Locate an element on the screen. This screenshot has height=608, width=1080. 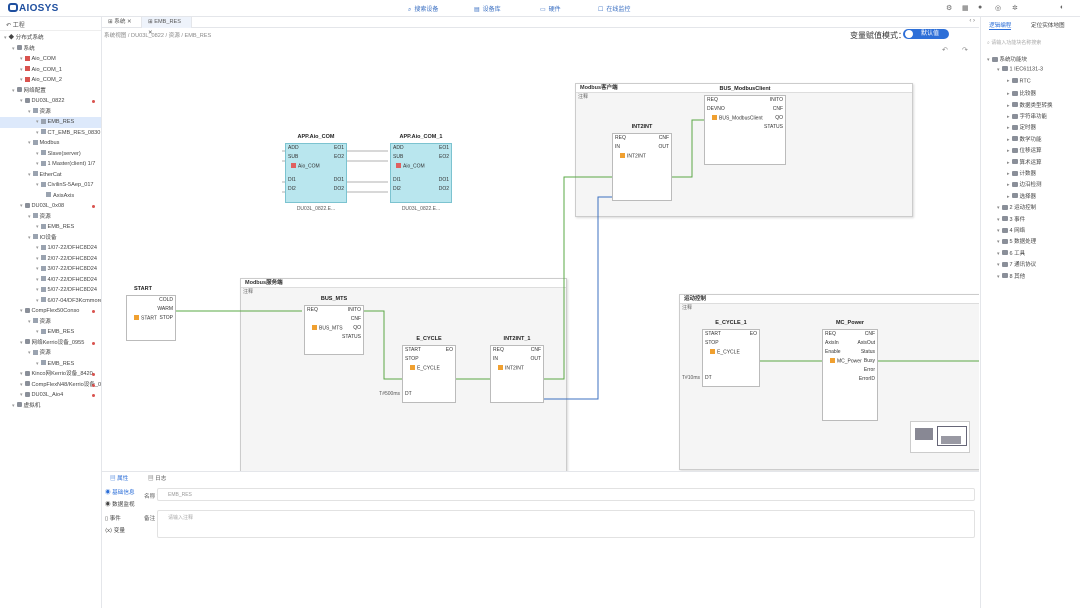
input-port: SUB is located at coordinates (293, 157).